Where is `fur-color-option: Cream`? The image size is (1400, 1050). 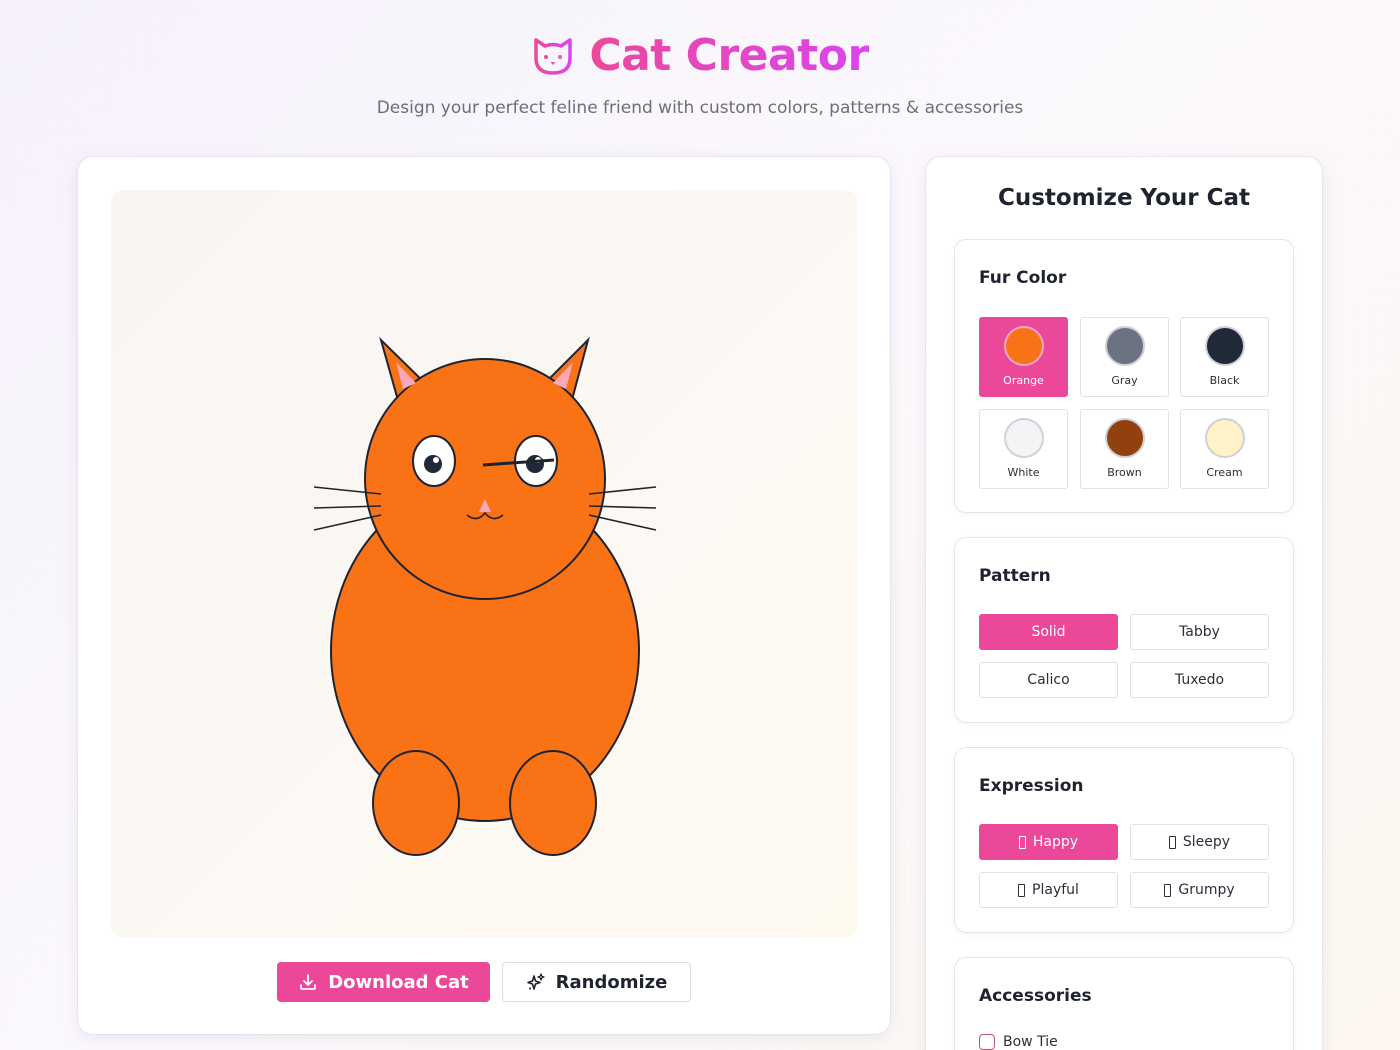 fur-color-option: Cream is located at coordinates (1224, 449).